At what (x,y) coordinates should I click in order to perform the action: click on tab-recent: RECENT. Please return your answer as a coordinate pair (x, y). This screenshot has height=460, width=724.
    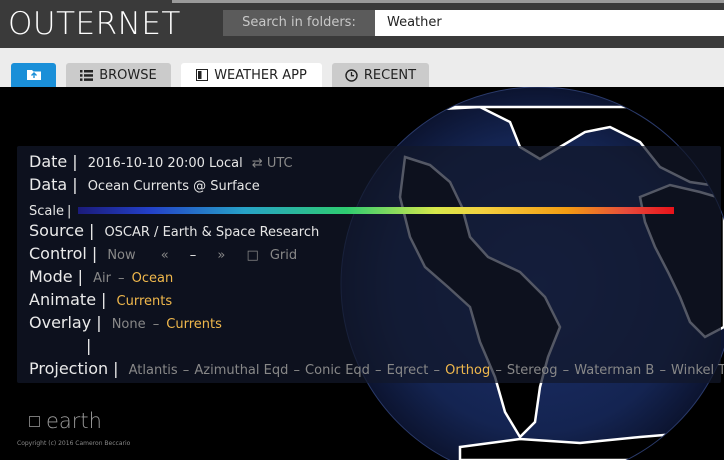
    Looking at the image, I should click on (380, 75).